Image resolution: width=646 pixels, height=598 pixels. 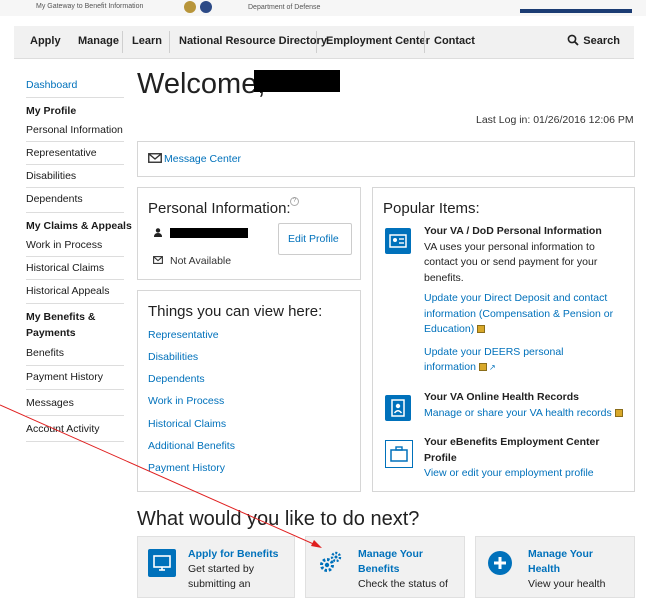 I want to click on redacted-name, so click(x=297, y=81).